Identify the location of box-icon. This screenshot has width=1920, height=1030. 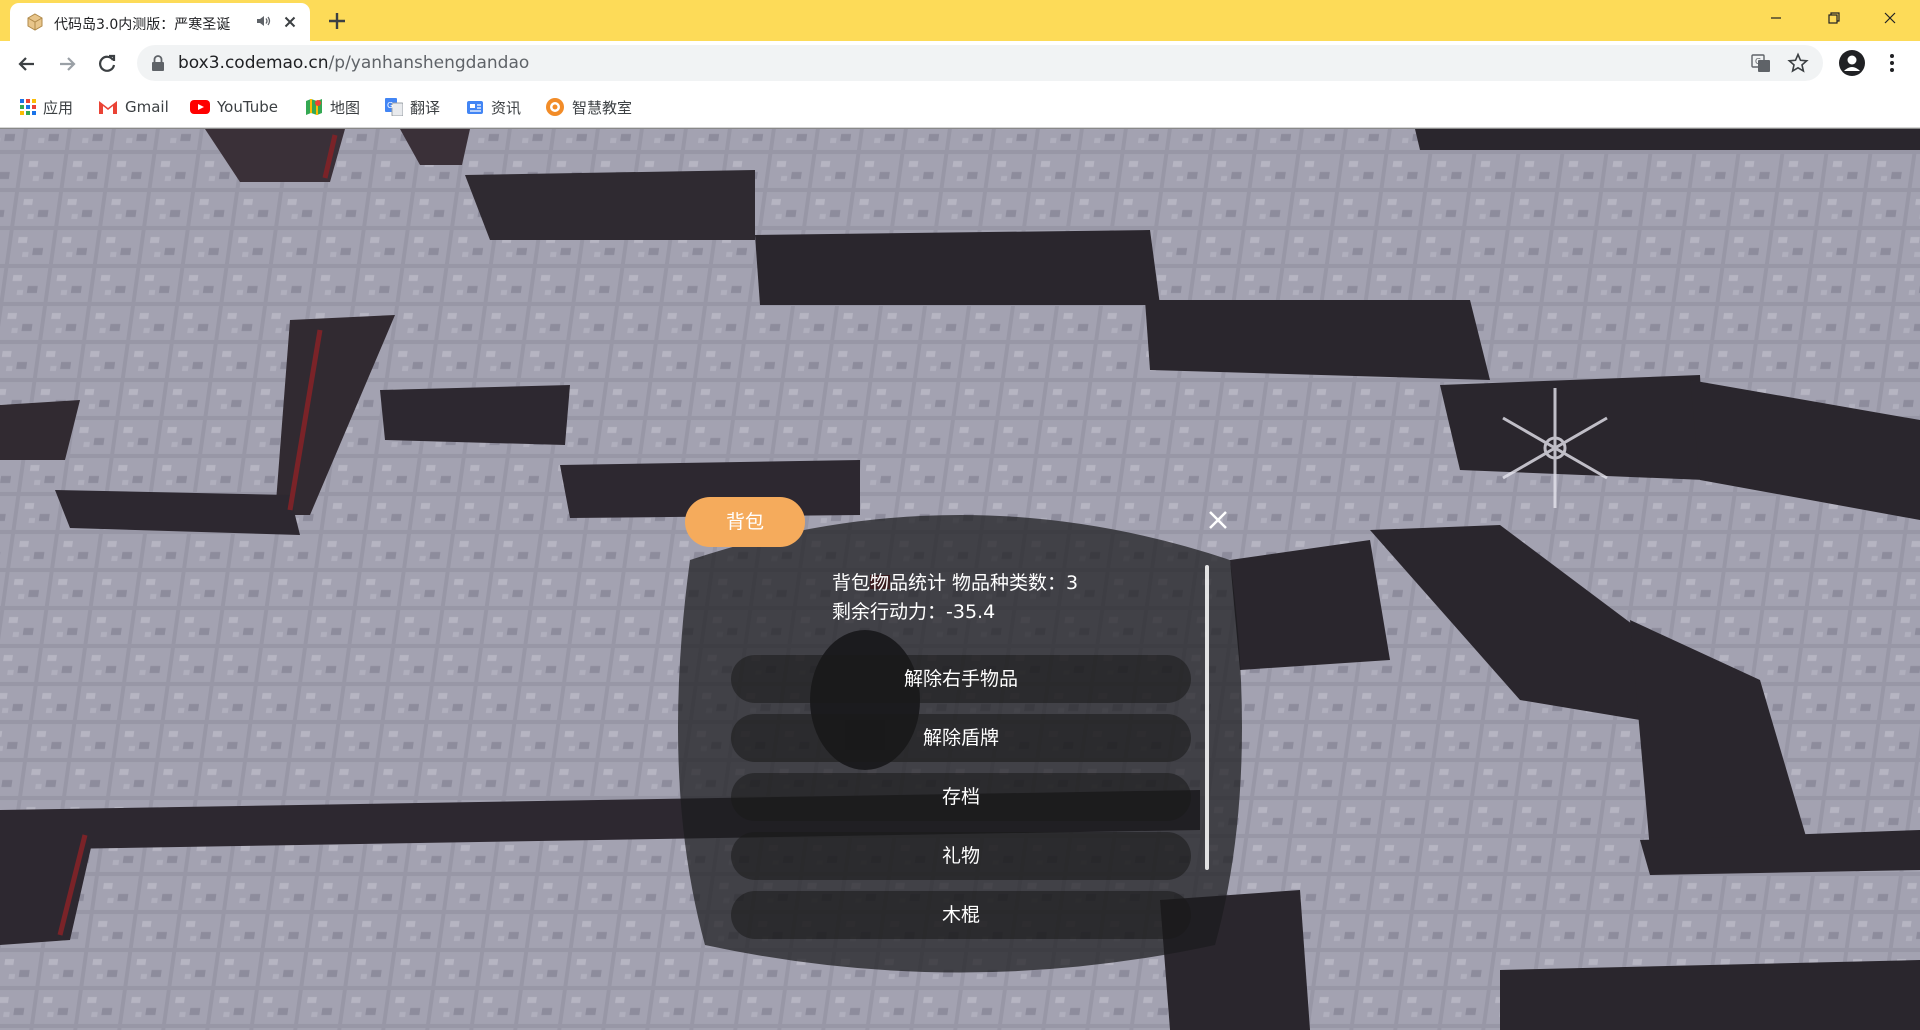
(35, 22).